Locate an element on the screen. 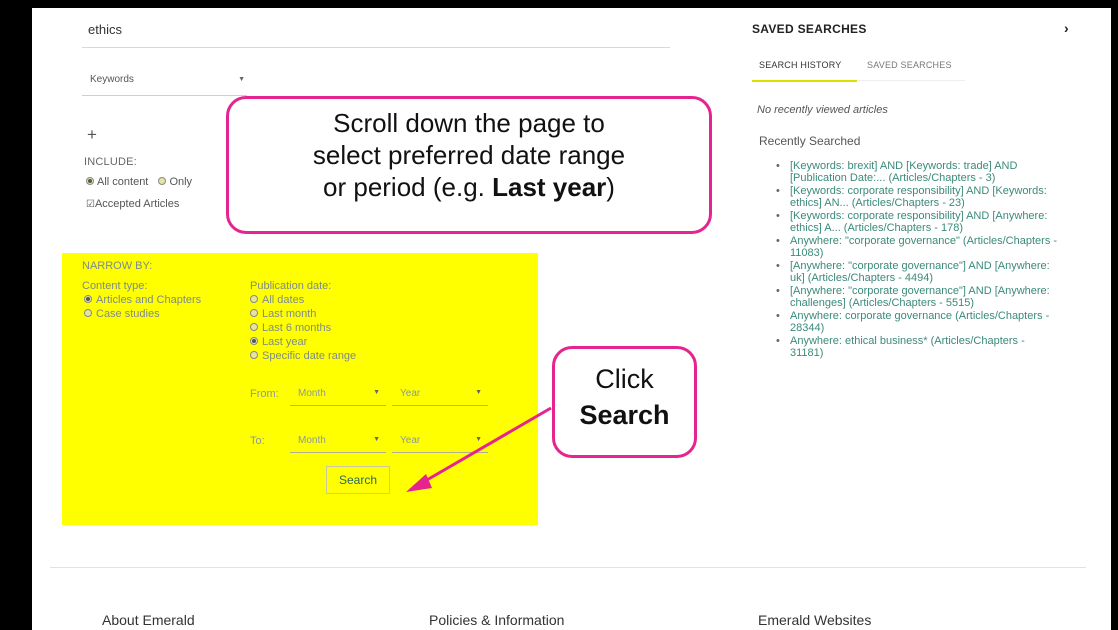 The width and height of the screenshot is (1118, 630). radio-specific-range is located at coordinates (254, 355).